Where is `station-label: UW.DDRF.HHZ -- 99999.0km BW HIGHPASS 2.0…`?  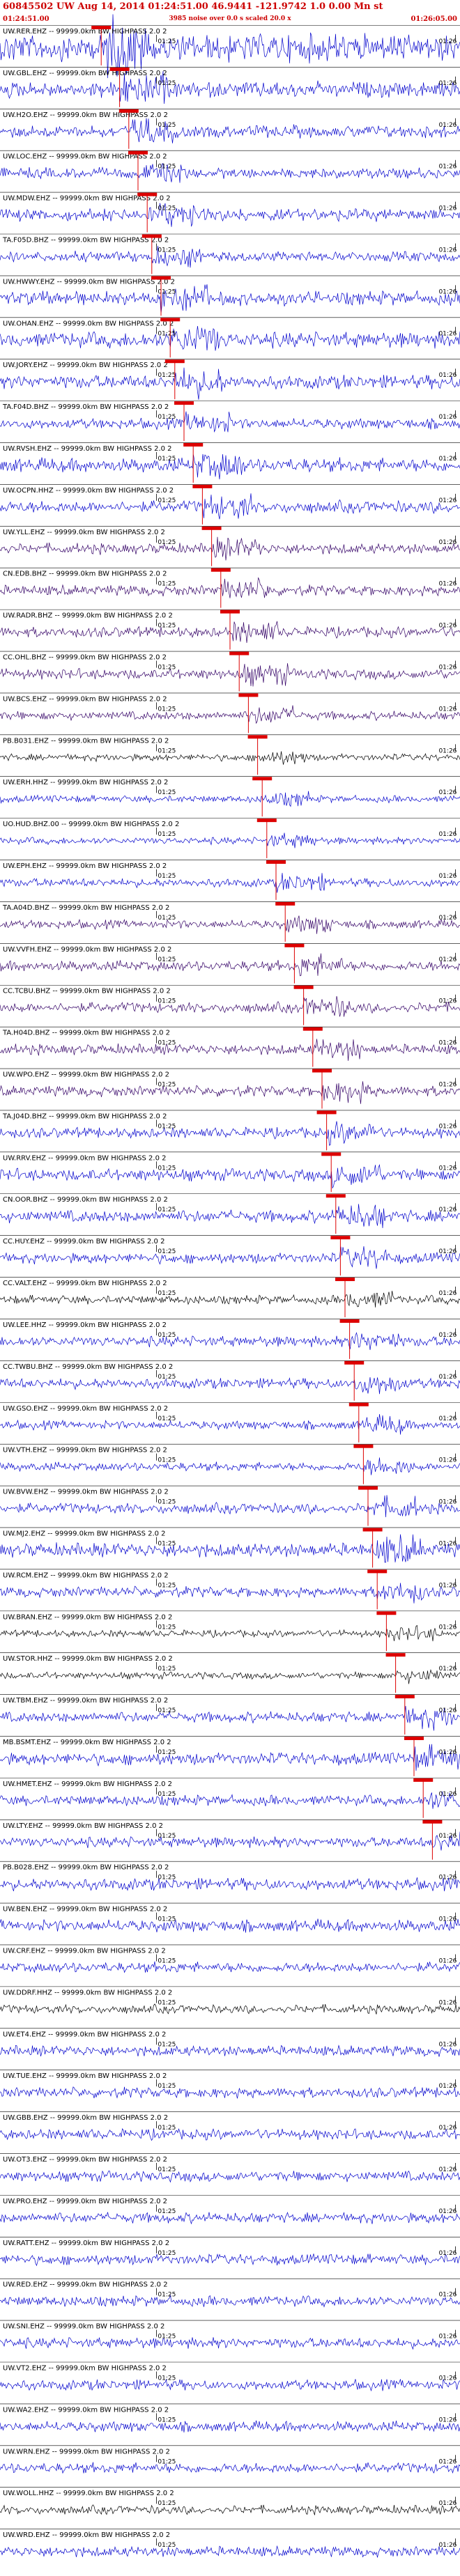 station-label: UW.DDRF.HHZ -- 99999.0km BW HIGHPASS 2.0… is located at coordinates (87, 1992).